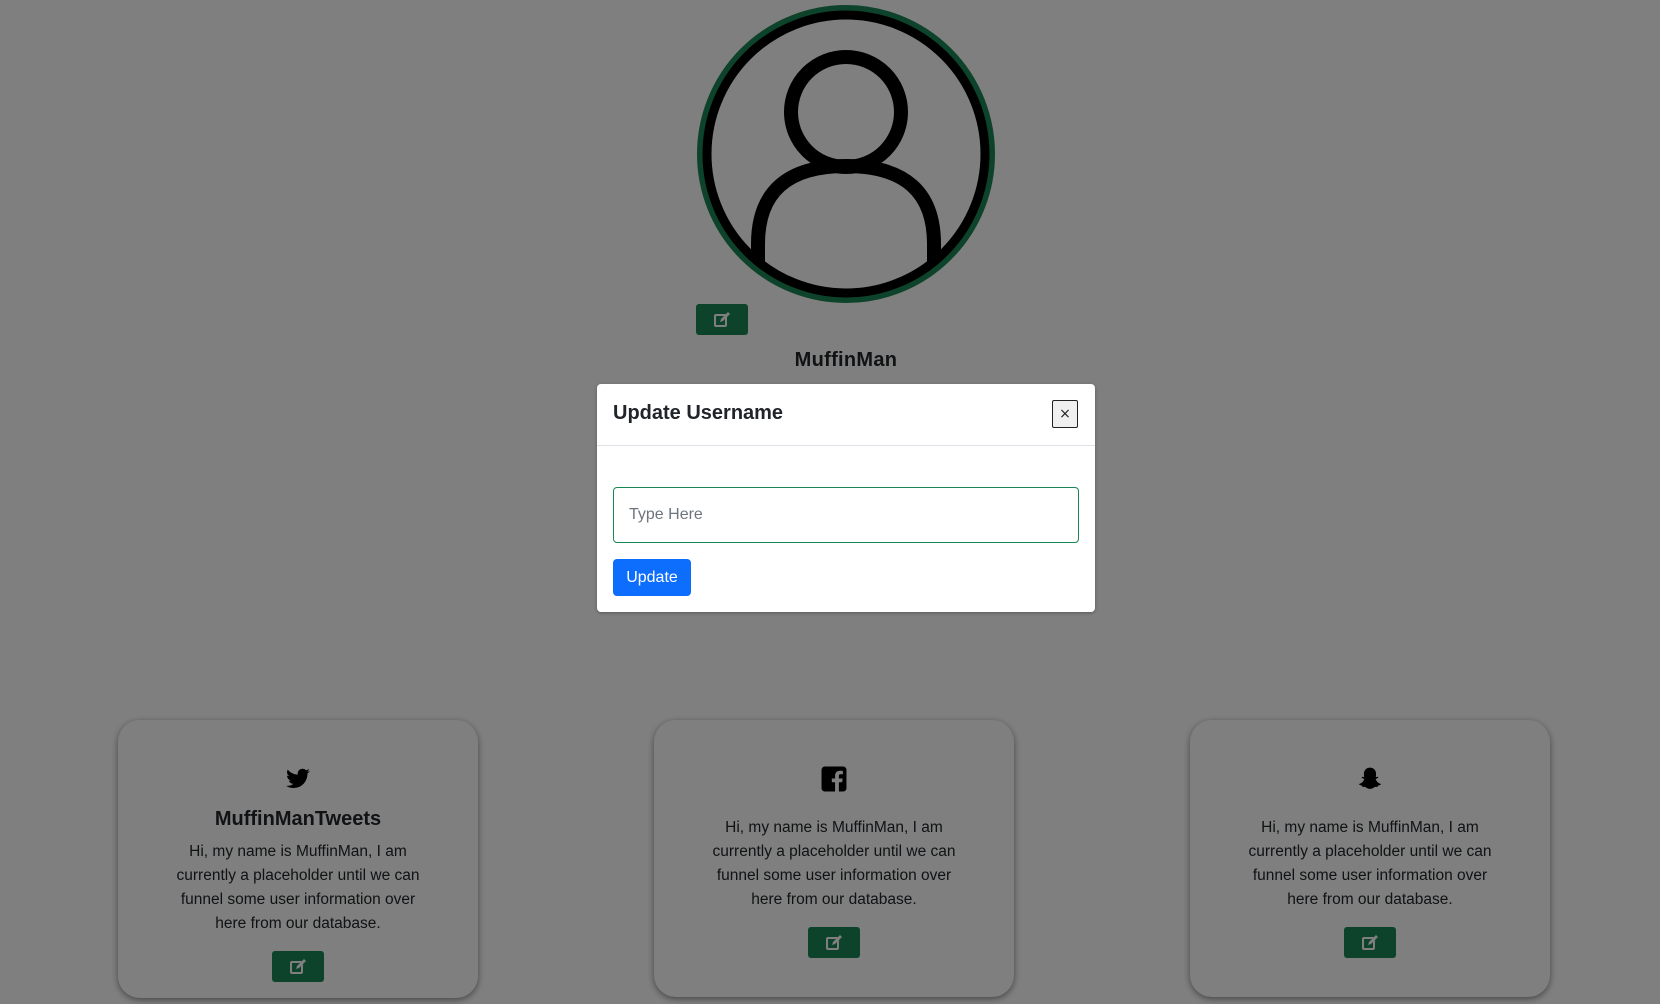  What do you see at coordinates (846, 515) in the screenshot?
I see `username-input` at bounding box center [846, 515].